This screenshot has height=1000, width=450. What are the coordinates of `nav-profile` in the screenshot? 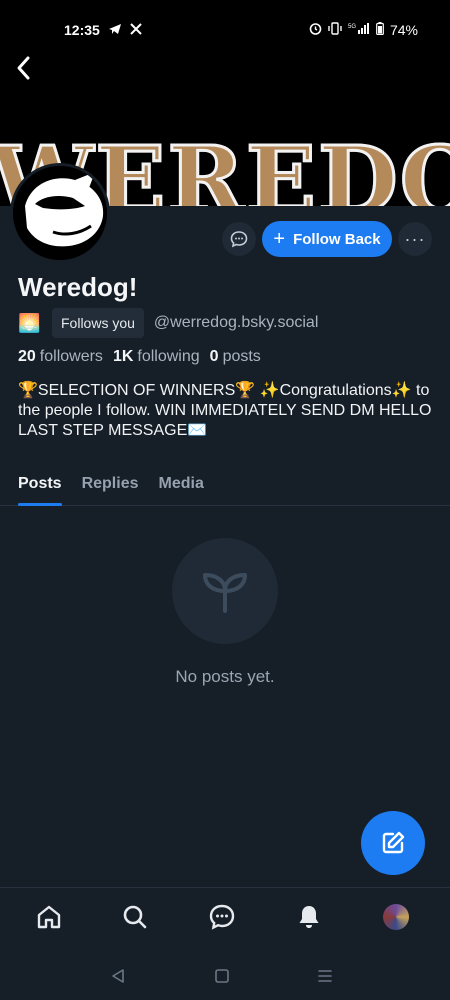 It's located at (396, 917).